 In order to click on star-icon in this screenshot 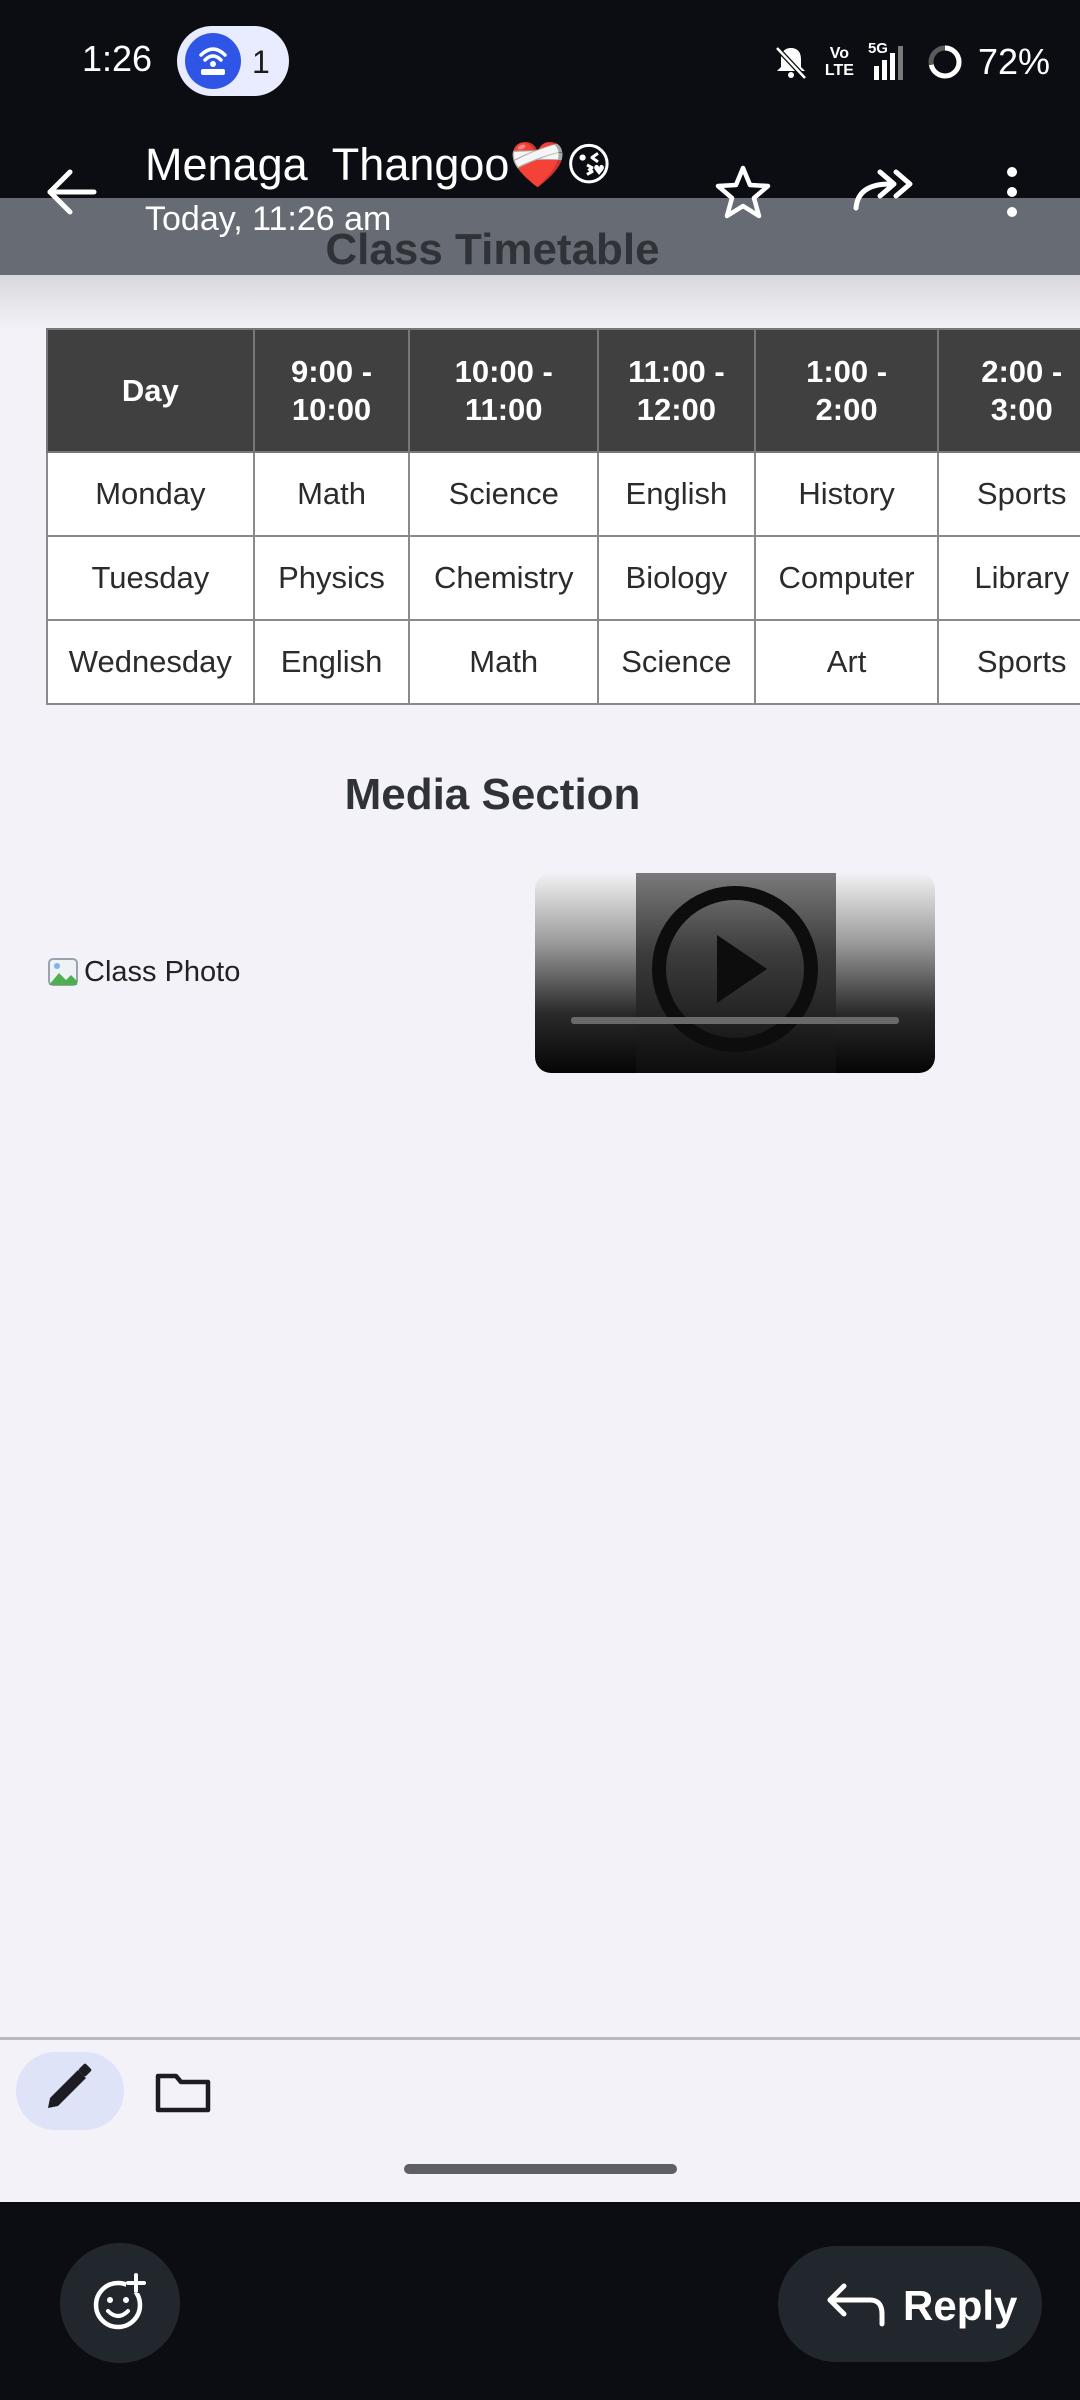, I will do `click(743, 192)`.